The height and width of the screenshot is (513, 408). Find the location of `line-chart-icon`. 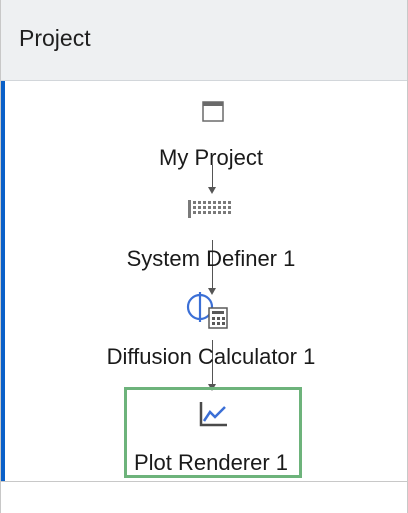

line-chart-icon is located at coordinates (213, 414).